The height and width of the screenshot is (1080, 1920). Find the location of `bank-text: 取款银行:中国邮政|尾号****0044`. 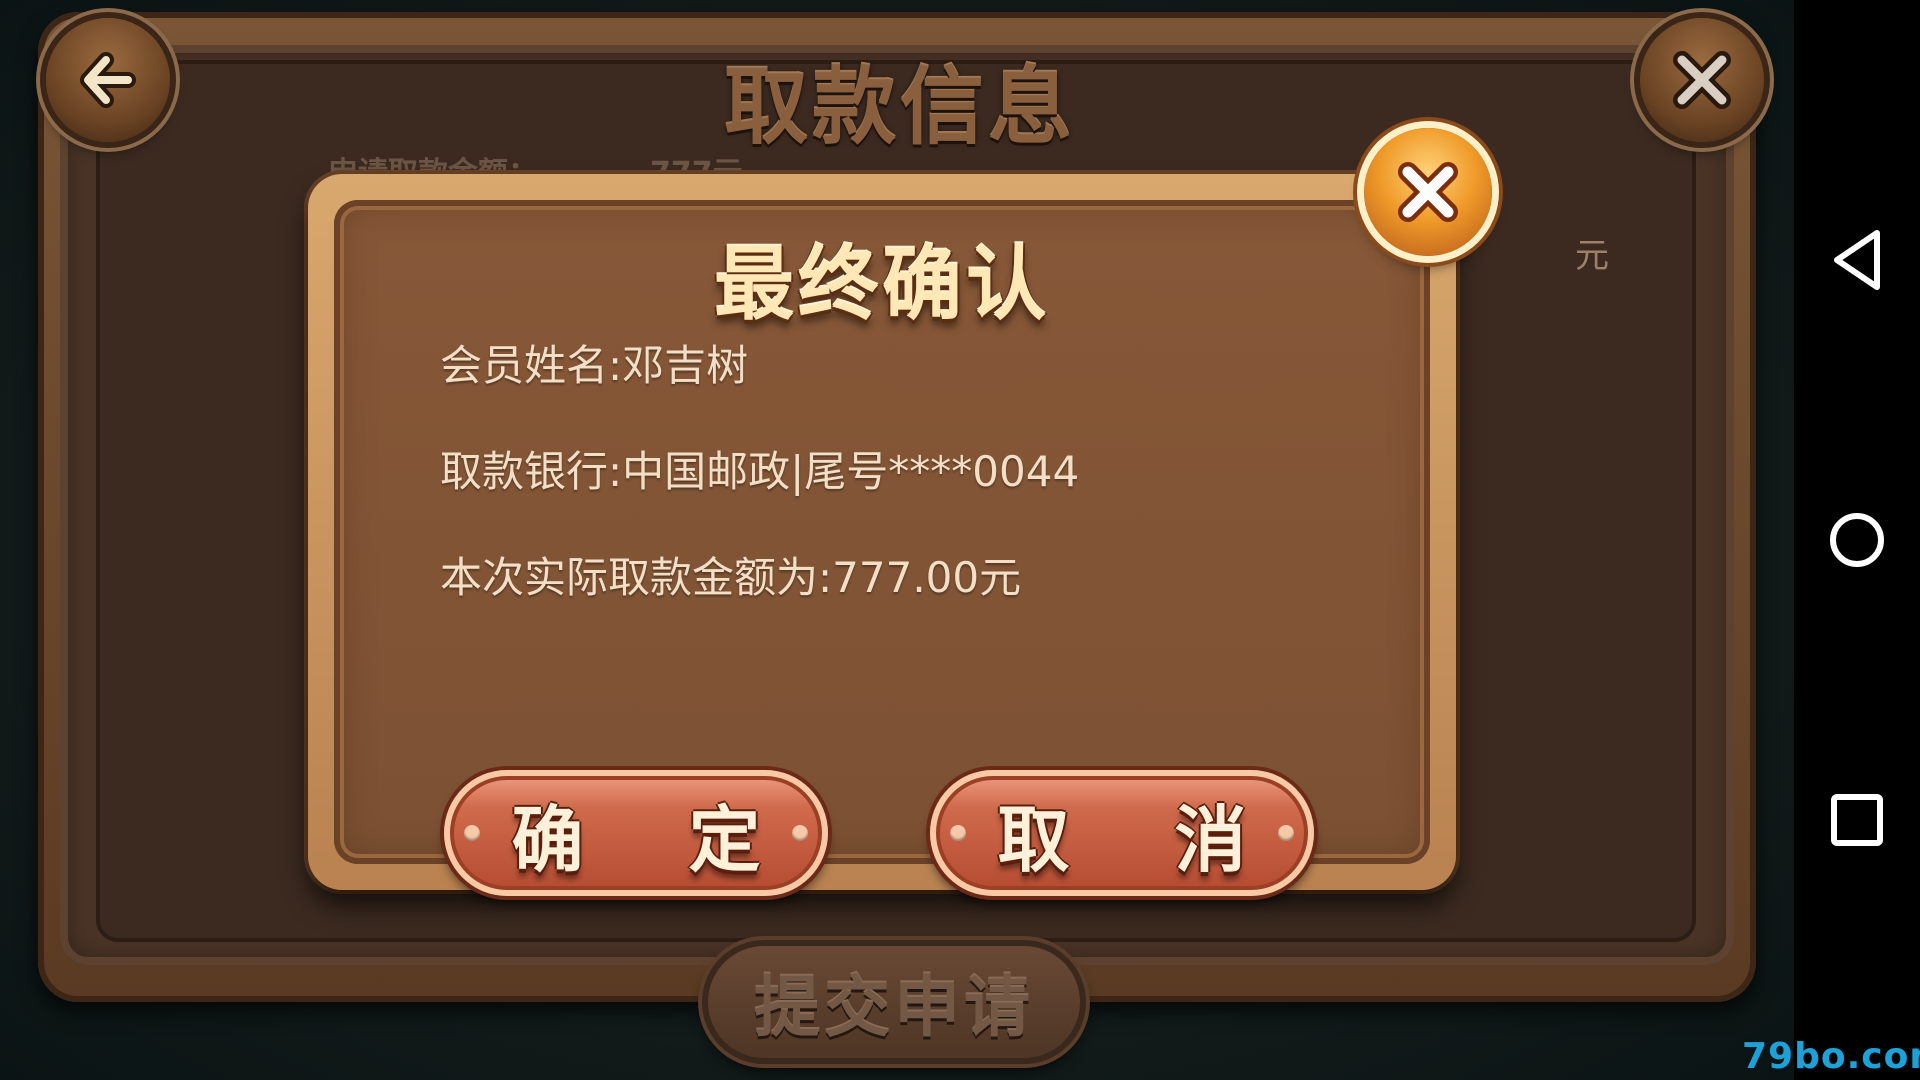

bank-text: 取款银行:中国邮政|尾号****0044 is located at coordinates (760, 471).